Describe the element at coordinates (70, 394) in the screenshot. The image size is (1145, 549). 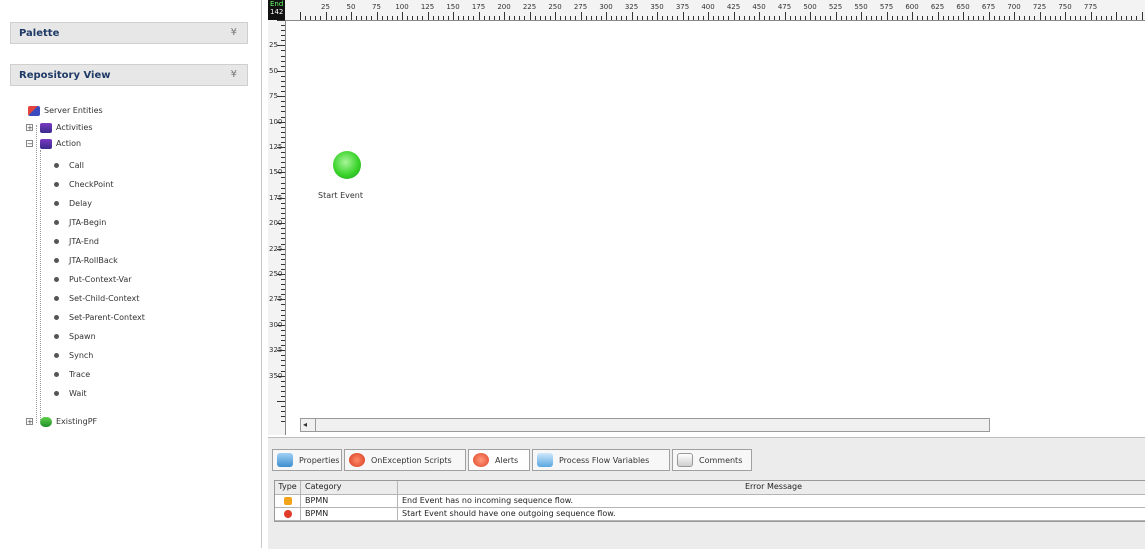
I see `tree-item-wait: Wait` at that location.